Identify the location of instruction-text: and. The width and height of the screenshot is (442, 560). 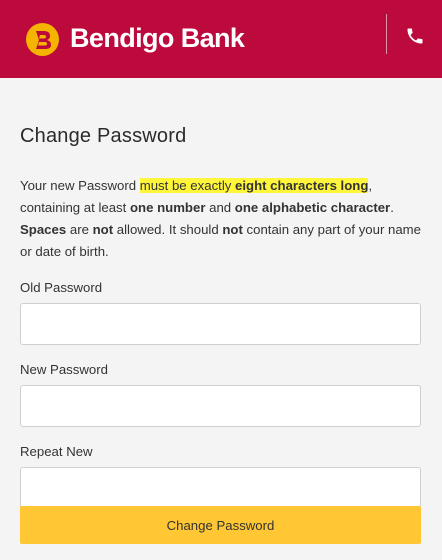
(220, 207).